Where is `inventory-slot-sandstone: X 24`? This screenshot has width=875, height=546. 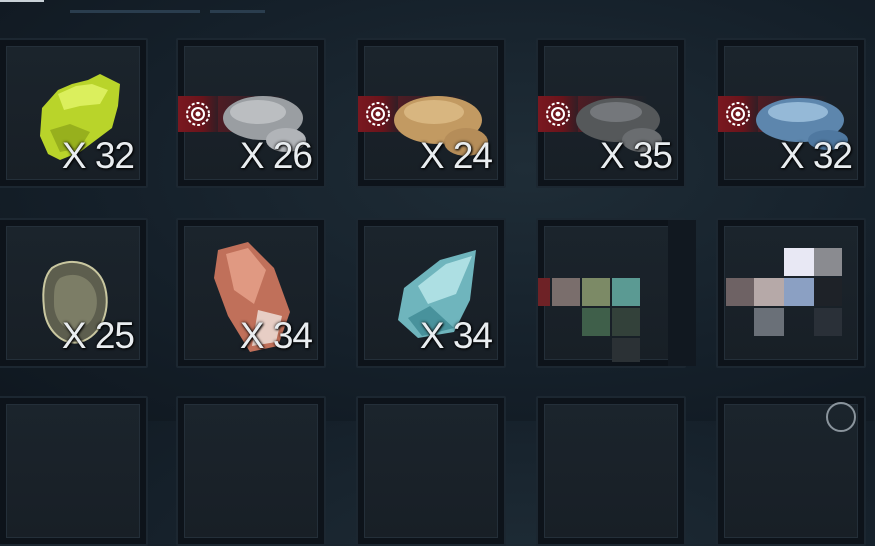
inventory-slot-sandstone: X 24 is located at coordinates (431, 113).